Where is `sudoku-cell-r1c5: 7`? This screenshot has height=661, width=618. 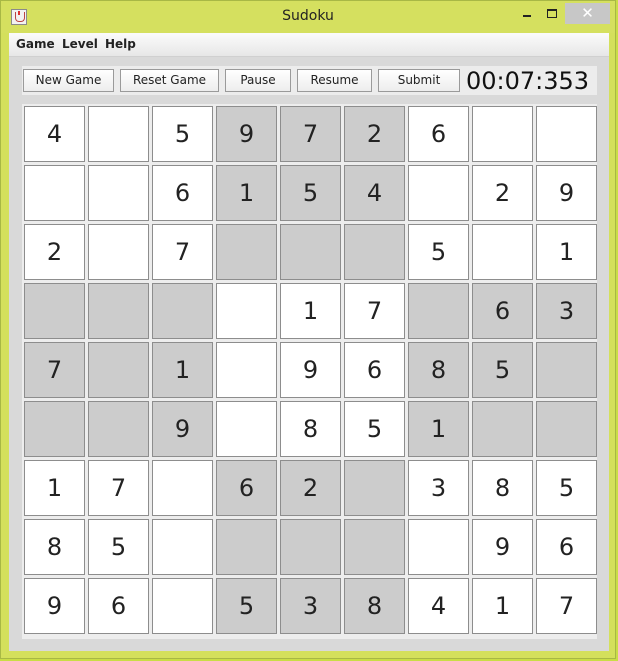
sudoku-cell-r1c5: 7 is located at coordinates (310, 134).